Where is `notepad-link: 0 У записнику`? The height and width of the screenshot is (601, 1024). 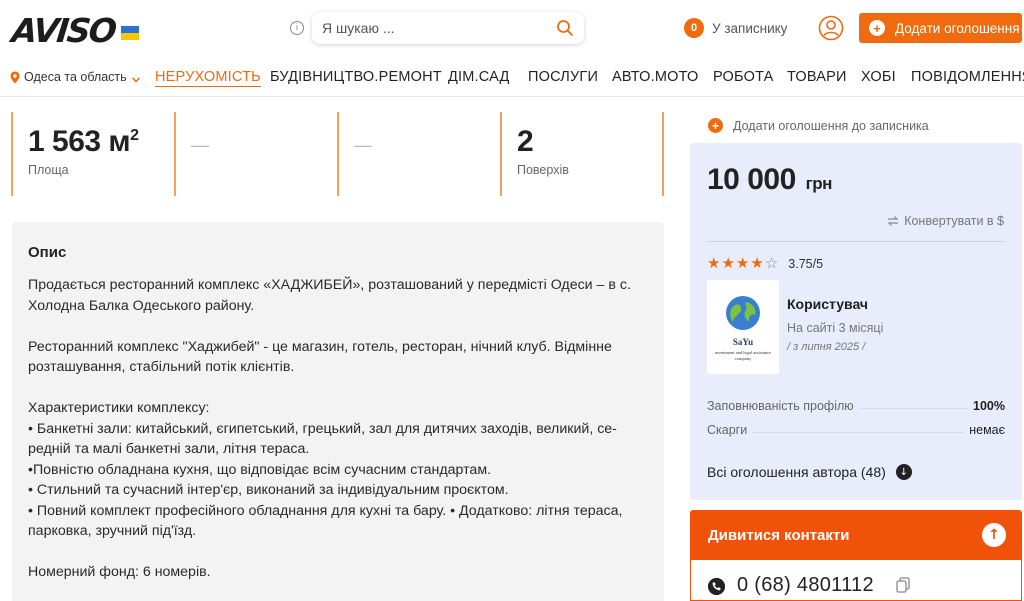 notepad-link: 0 У записнику is located at coordinates (735, 28).